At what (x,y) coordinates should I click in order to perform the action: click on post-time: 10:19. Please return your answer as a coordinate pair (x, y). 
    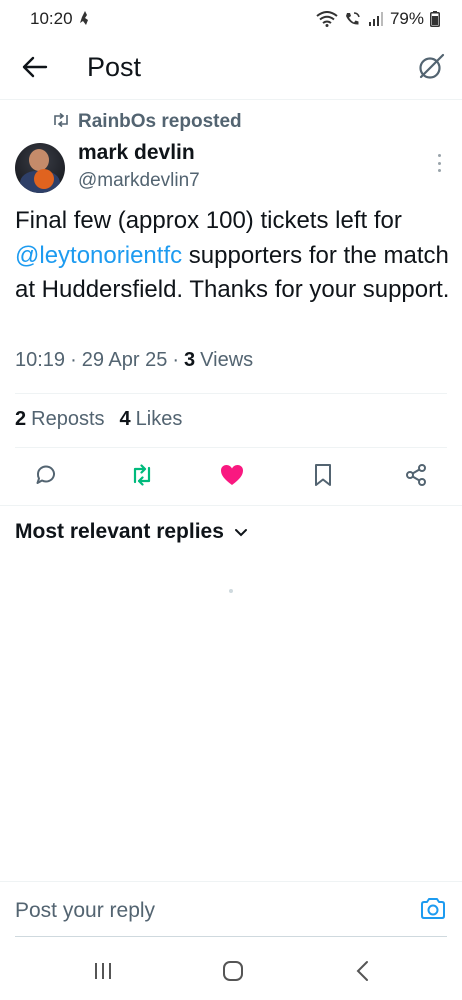
    Looking at the image, I should click on (40, 360).